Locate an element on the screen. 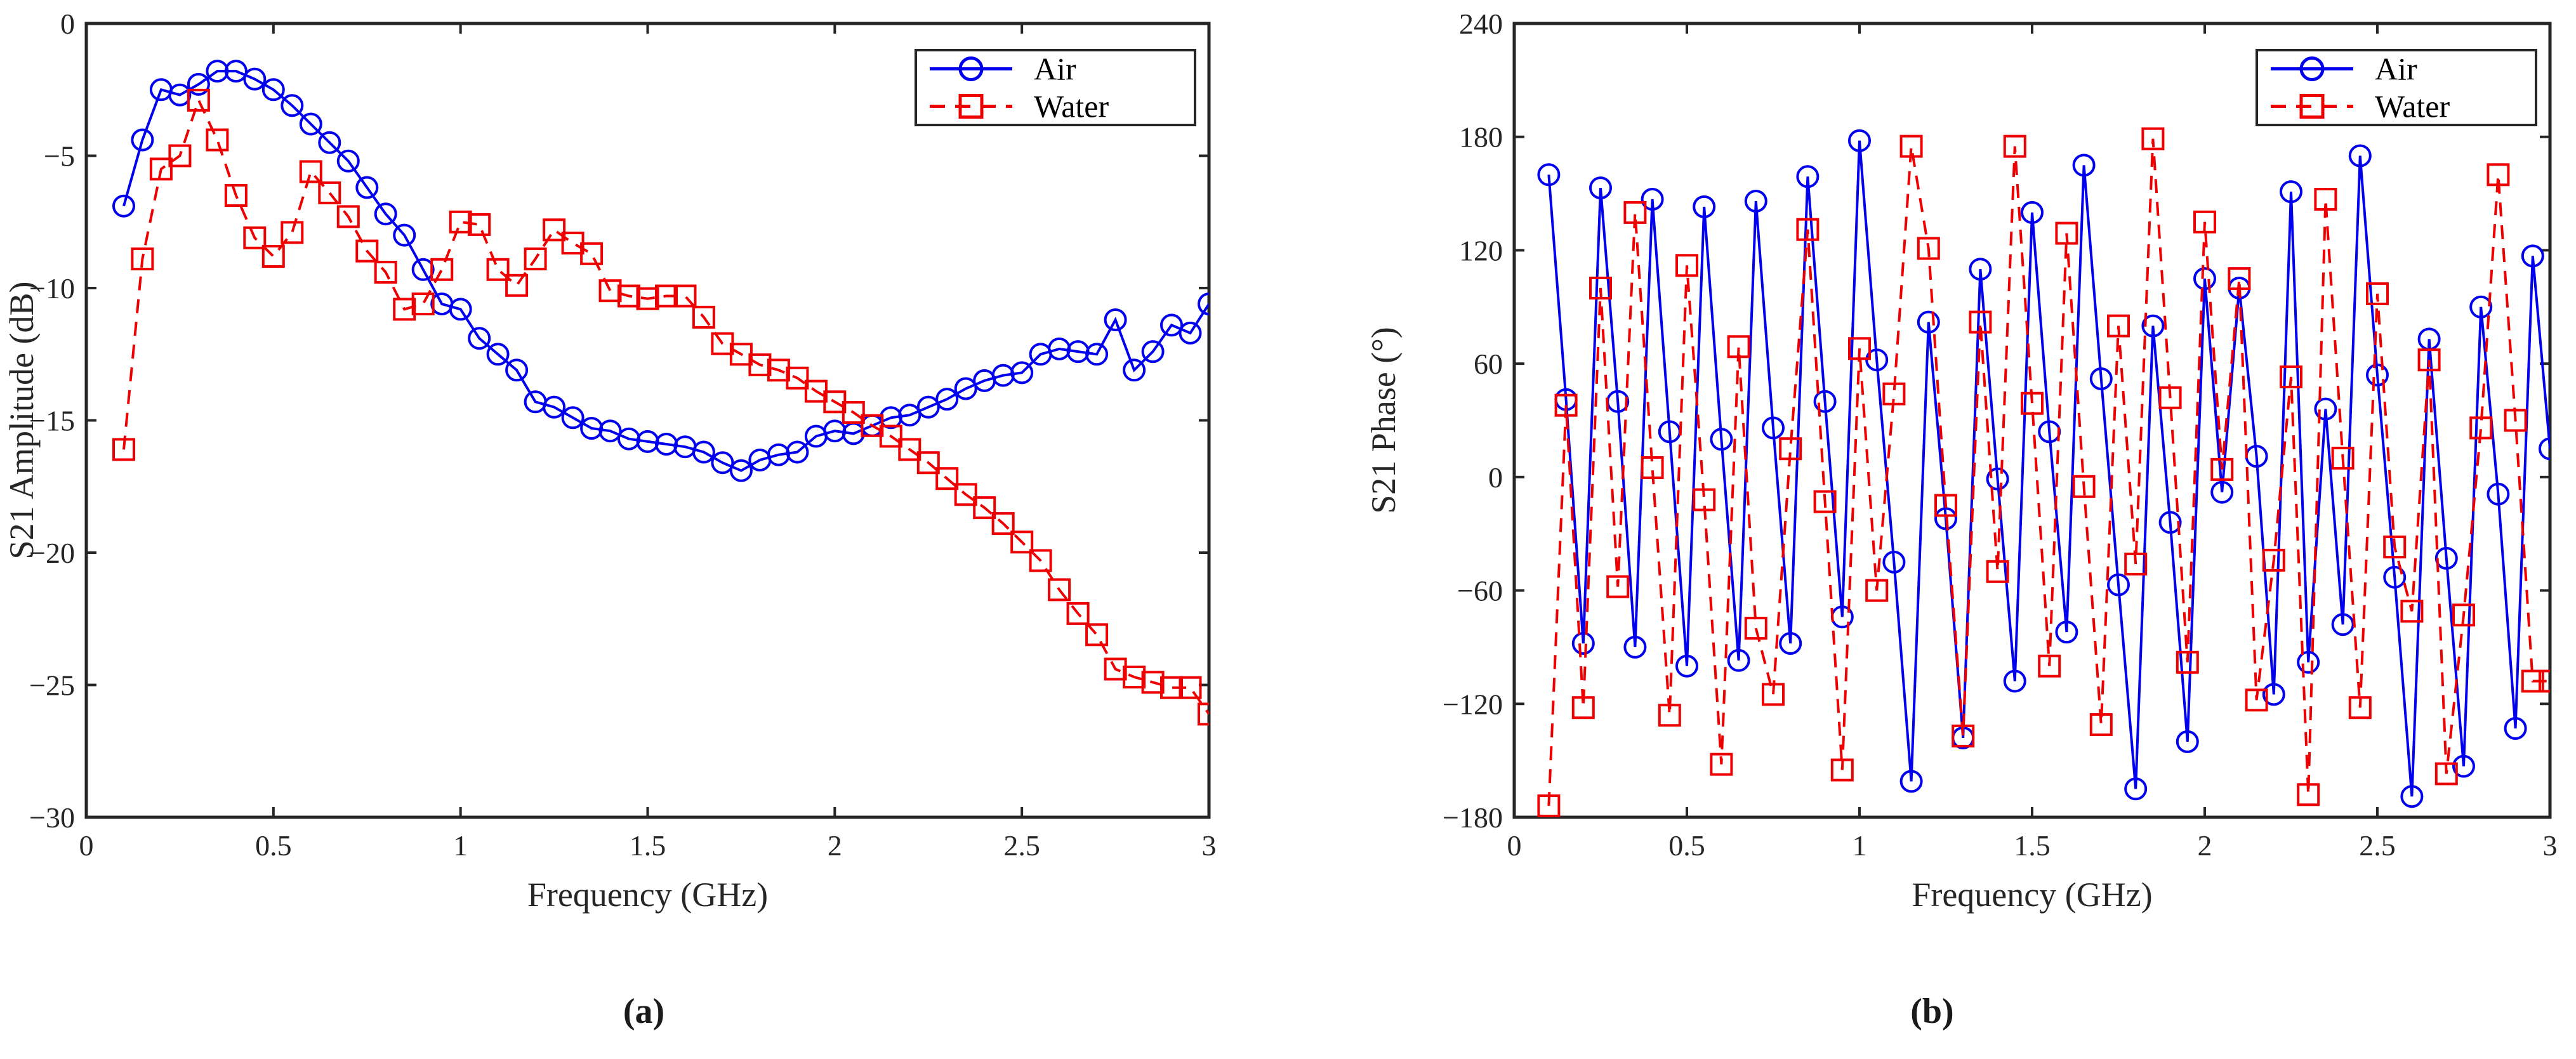 The image size is (2576, 1059). panel-a-sublabel: (a) is located at coordinates (644, 1011).